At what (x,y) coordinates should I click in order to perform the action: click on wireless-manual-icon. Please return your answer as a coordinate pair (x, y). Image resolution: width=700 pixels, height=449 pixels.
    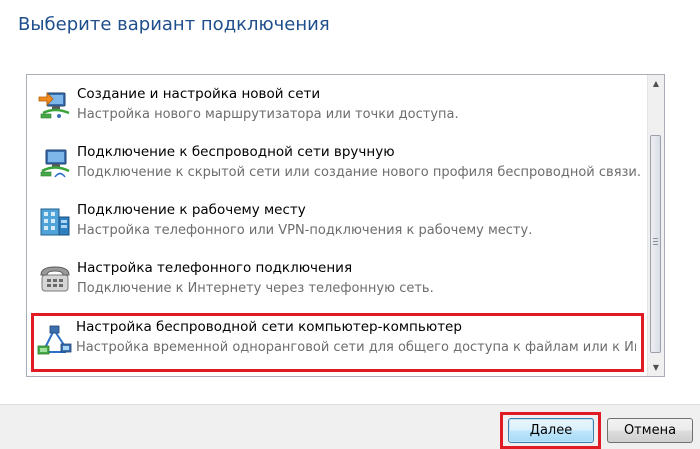
    Looking at the image, I should click on (55, 163).